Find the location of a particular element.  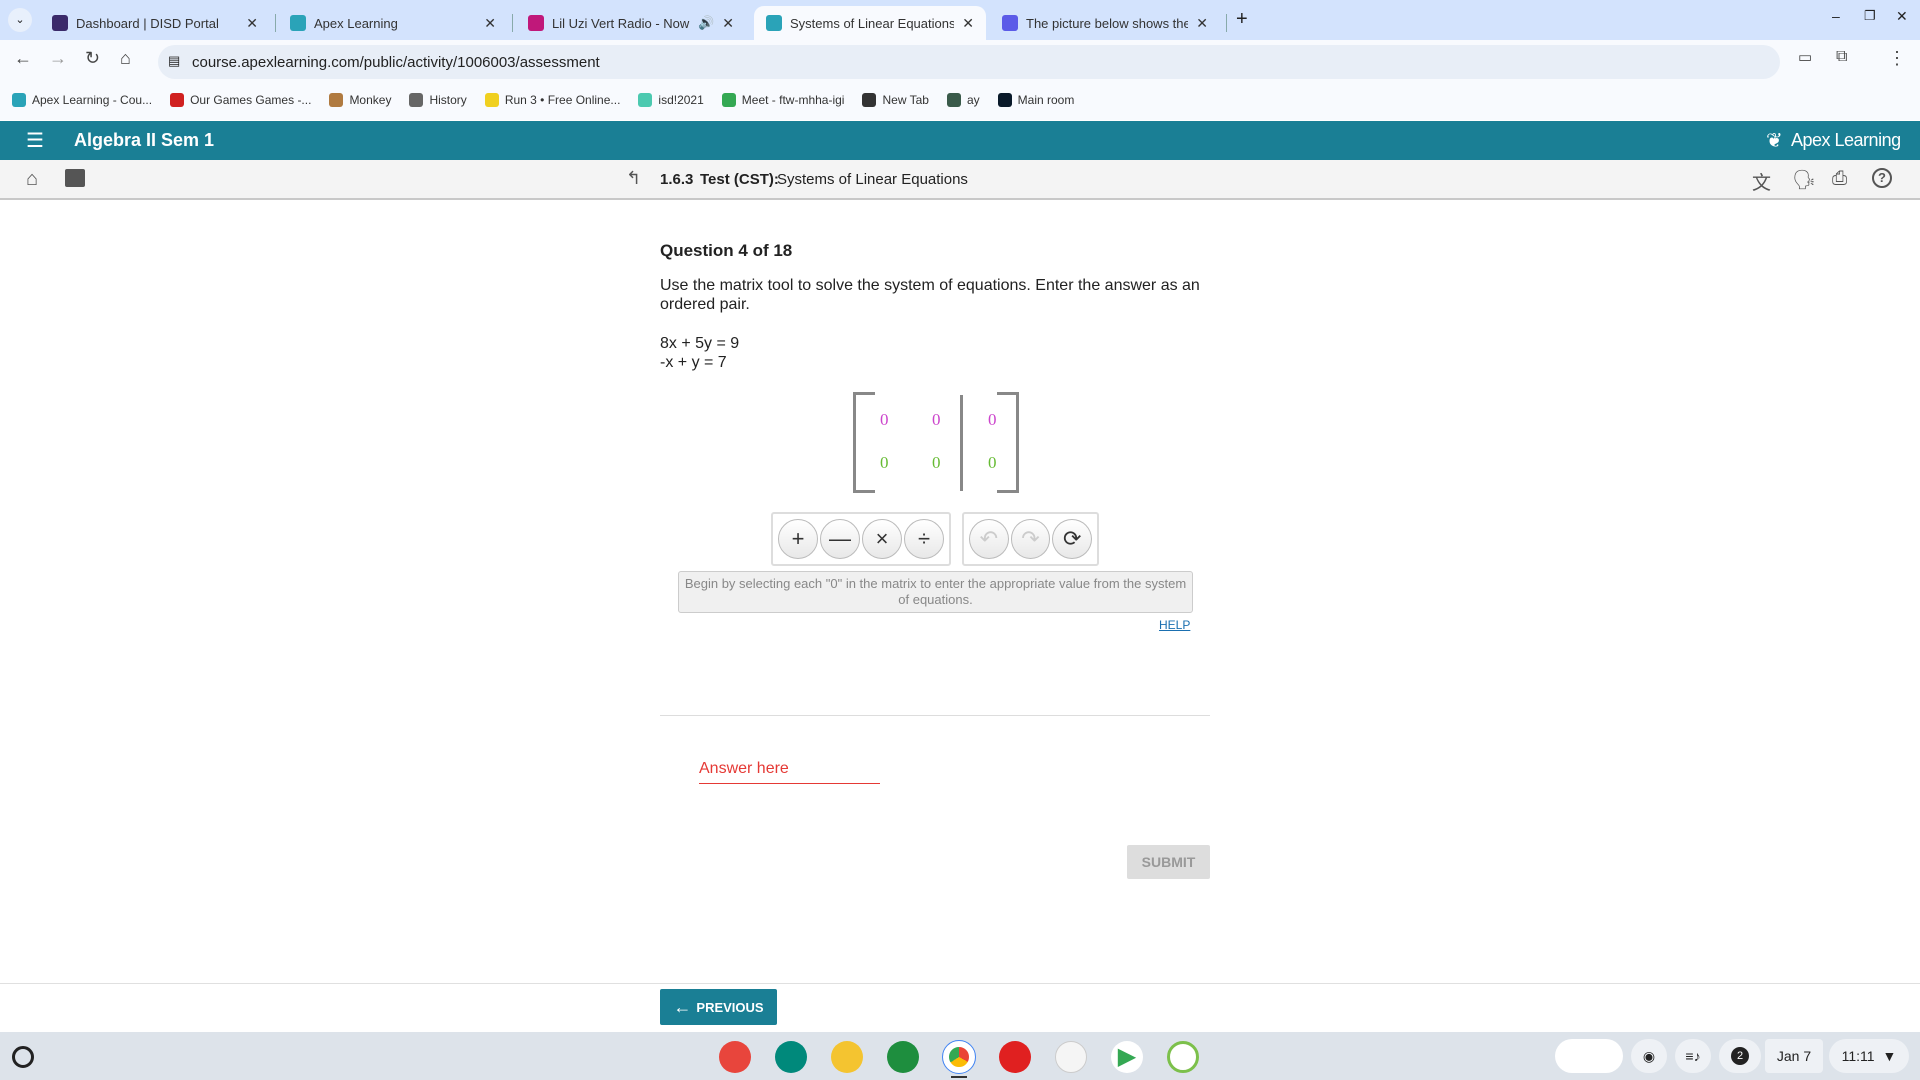

active-app-indicator is located at coordinates (959, 1077).